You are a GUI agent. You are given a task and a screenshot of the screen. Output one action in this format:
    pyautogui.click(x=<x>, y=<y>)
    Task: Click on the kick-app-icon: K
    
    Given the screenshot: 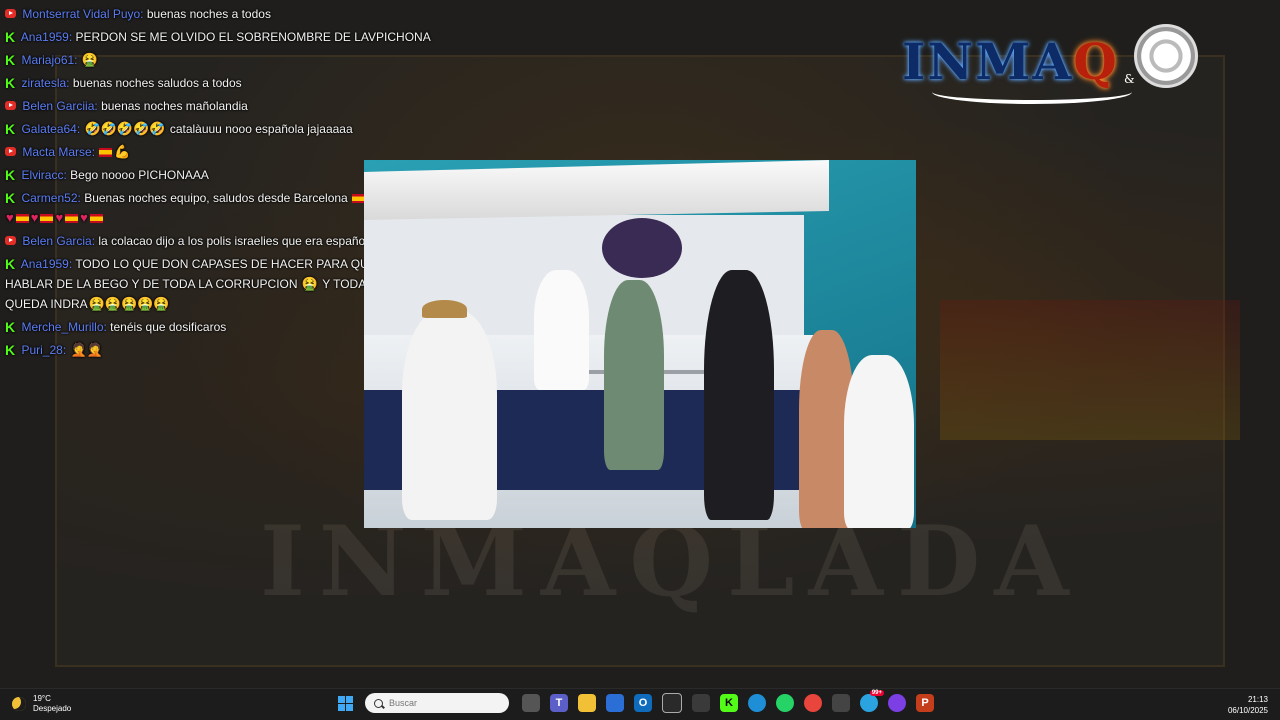 What is the action you would take?
    pyautogui.click(x=729, y=703)
    